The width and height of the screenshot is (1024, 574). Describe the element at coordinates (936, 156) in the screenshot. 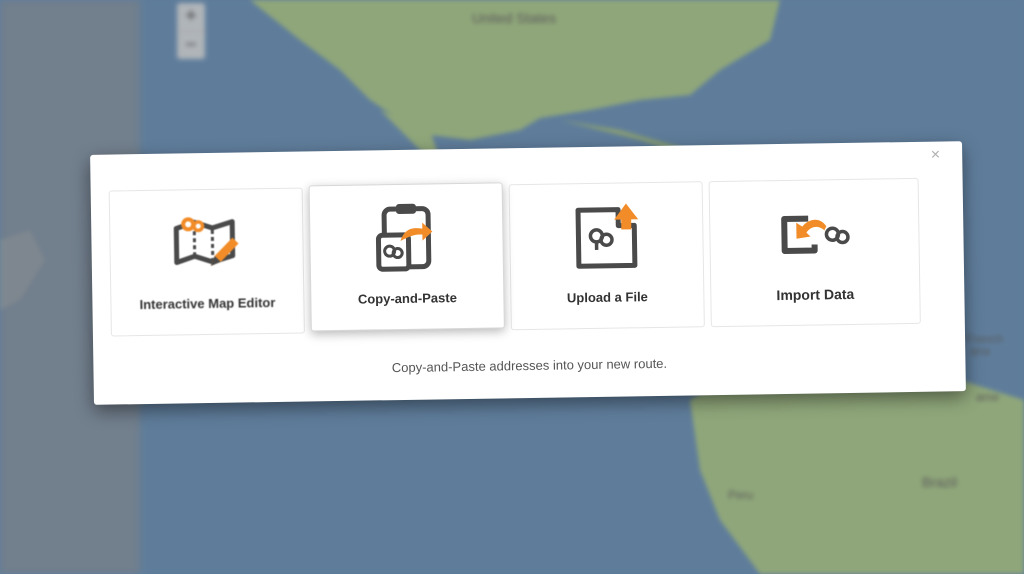

I see `close-button: ×` at that location.